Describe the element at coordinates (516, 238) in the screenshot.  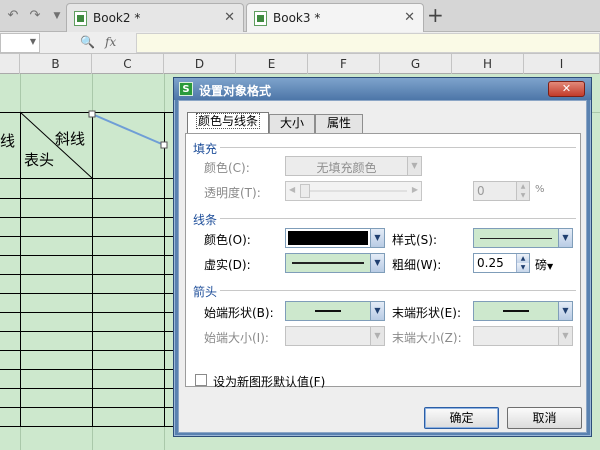
I see `line-style-preview` at that location.